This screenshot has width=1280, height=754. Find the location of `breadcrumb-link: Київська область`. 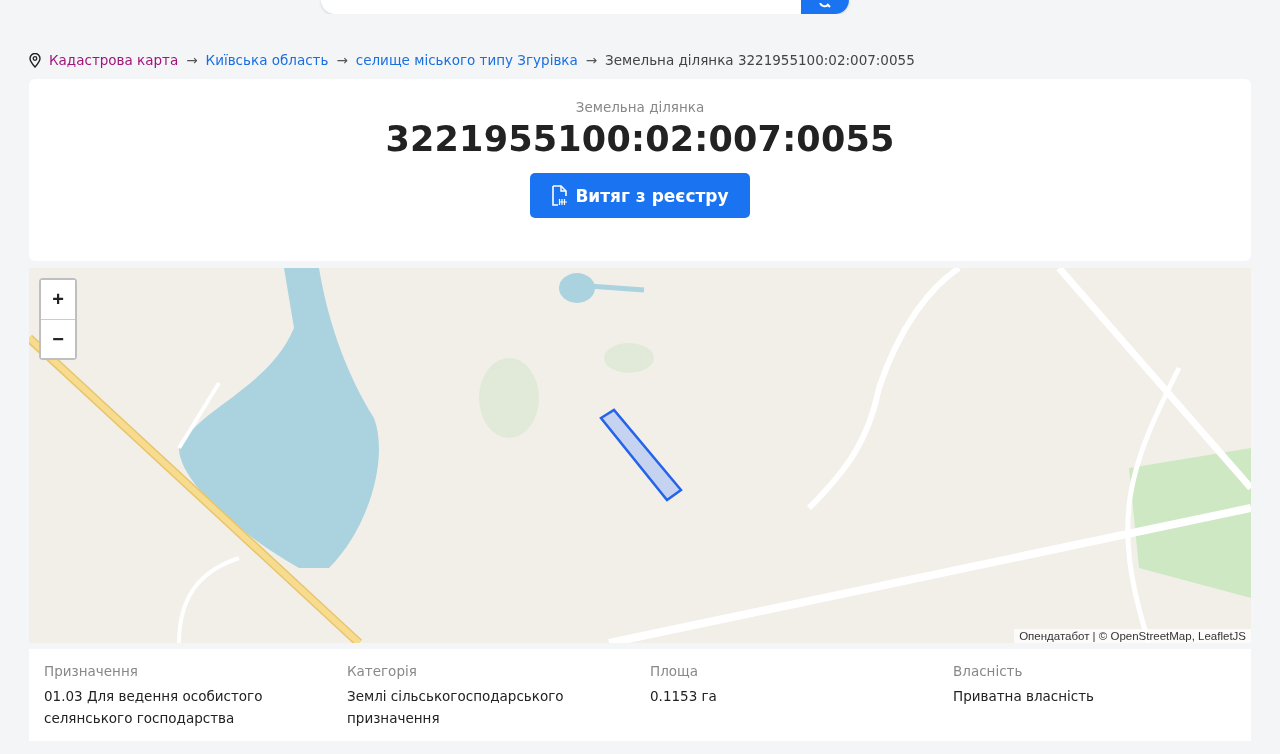

breadcrumb-link: Київська область is located at coordinates (267, 60).